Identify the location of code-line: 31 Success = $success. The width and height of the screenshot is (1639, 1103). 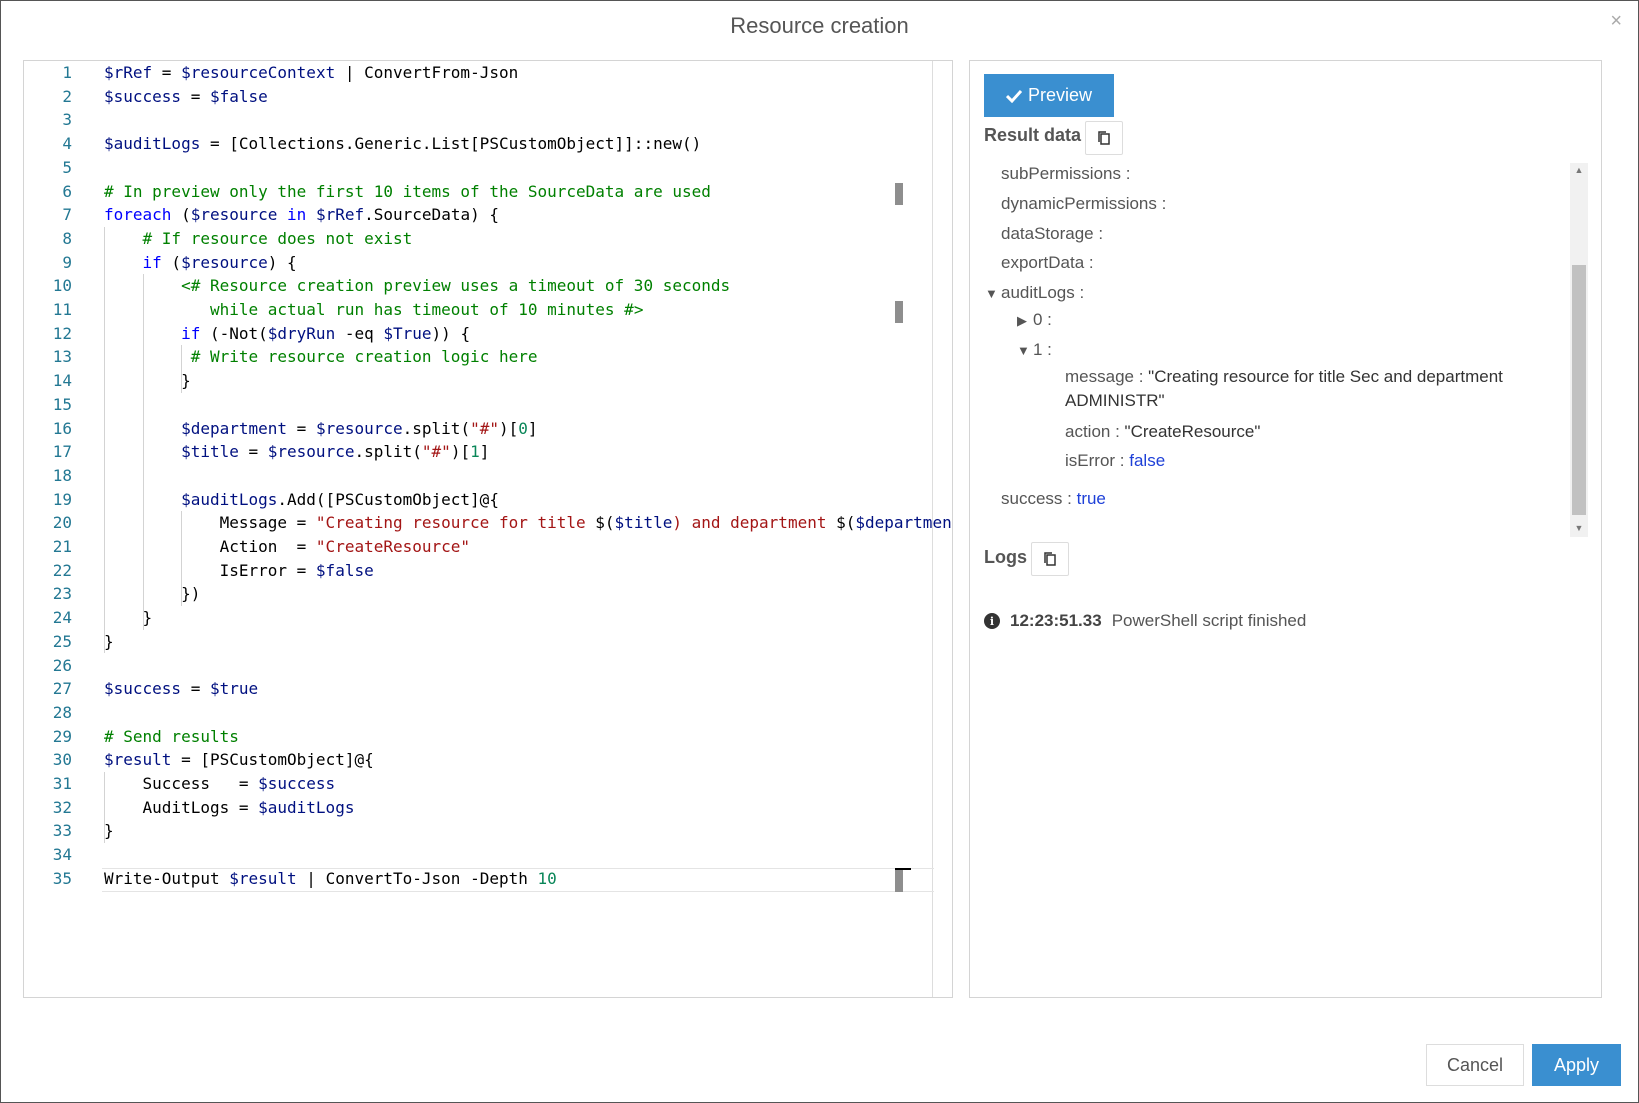
(488, 784).